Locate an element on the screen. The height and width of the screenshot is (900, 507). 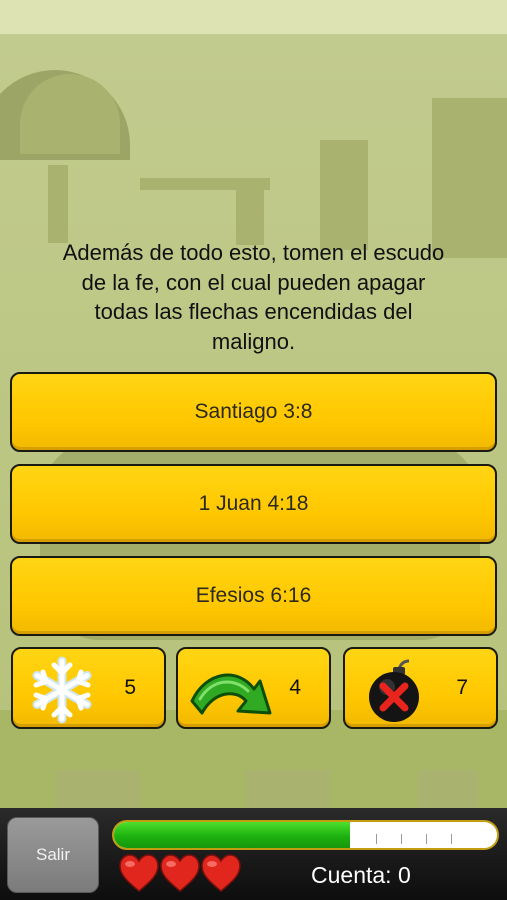
bomb-powerup-button: 7 is located at coordinates (420, 688).